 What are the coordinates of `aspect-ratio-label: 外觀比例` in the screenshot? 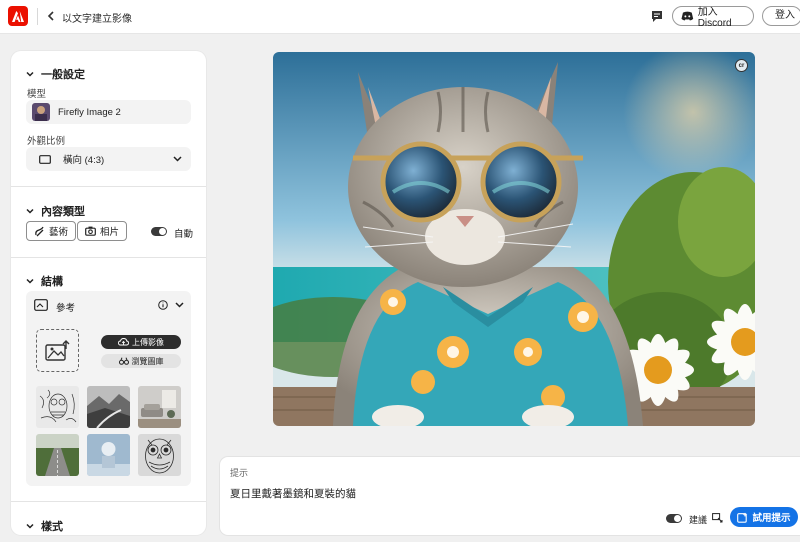 It's located at (46, 141).